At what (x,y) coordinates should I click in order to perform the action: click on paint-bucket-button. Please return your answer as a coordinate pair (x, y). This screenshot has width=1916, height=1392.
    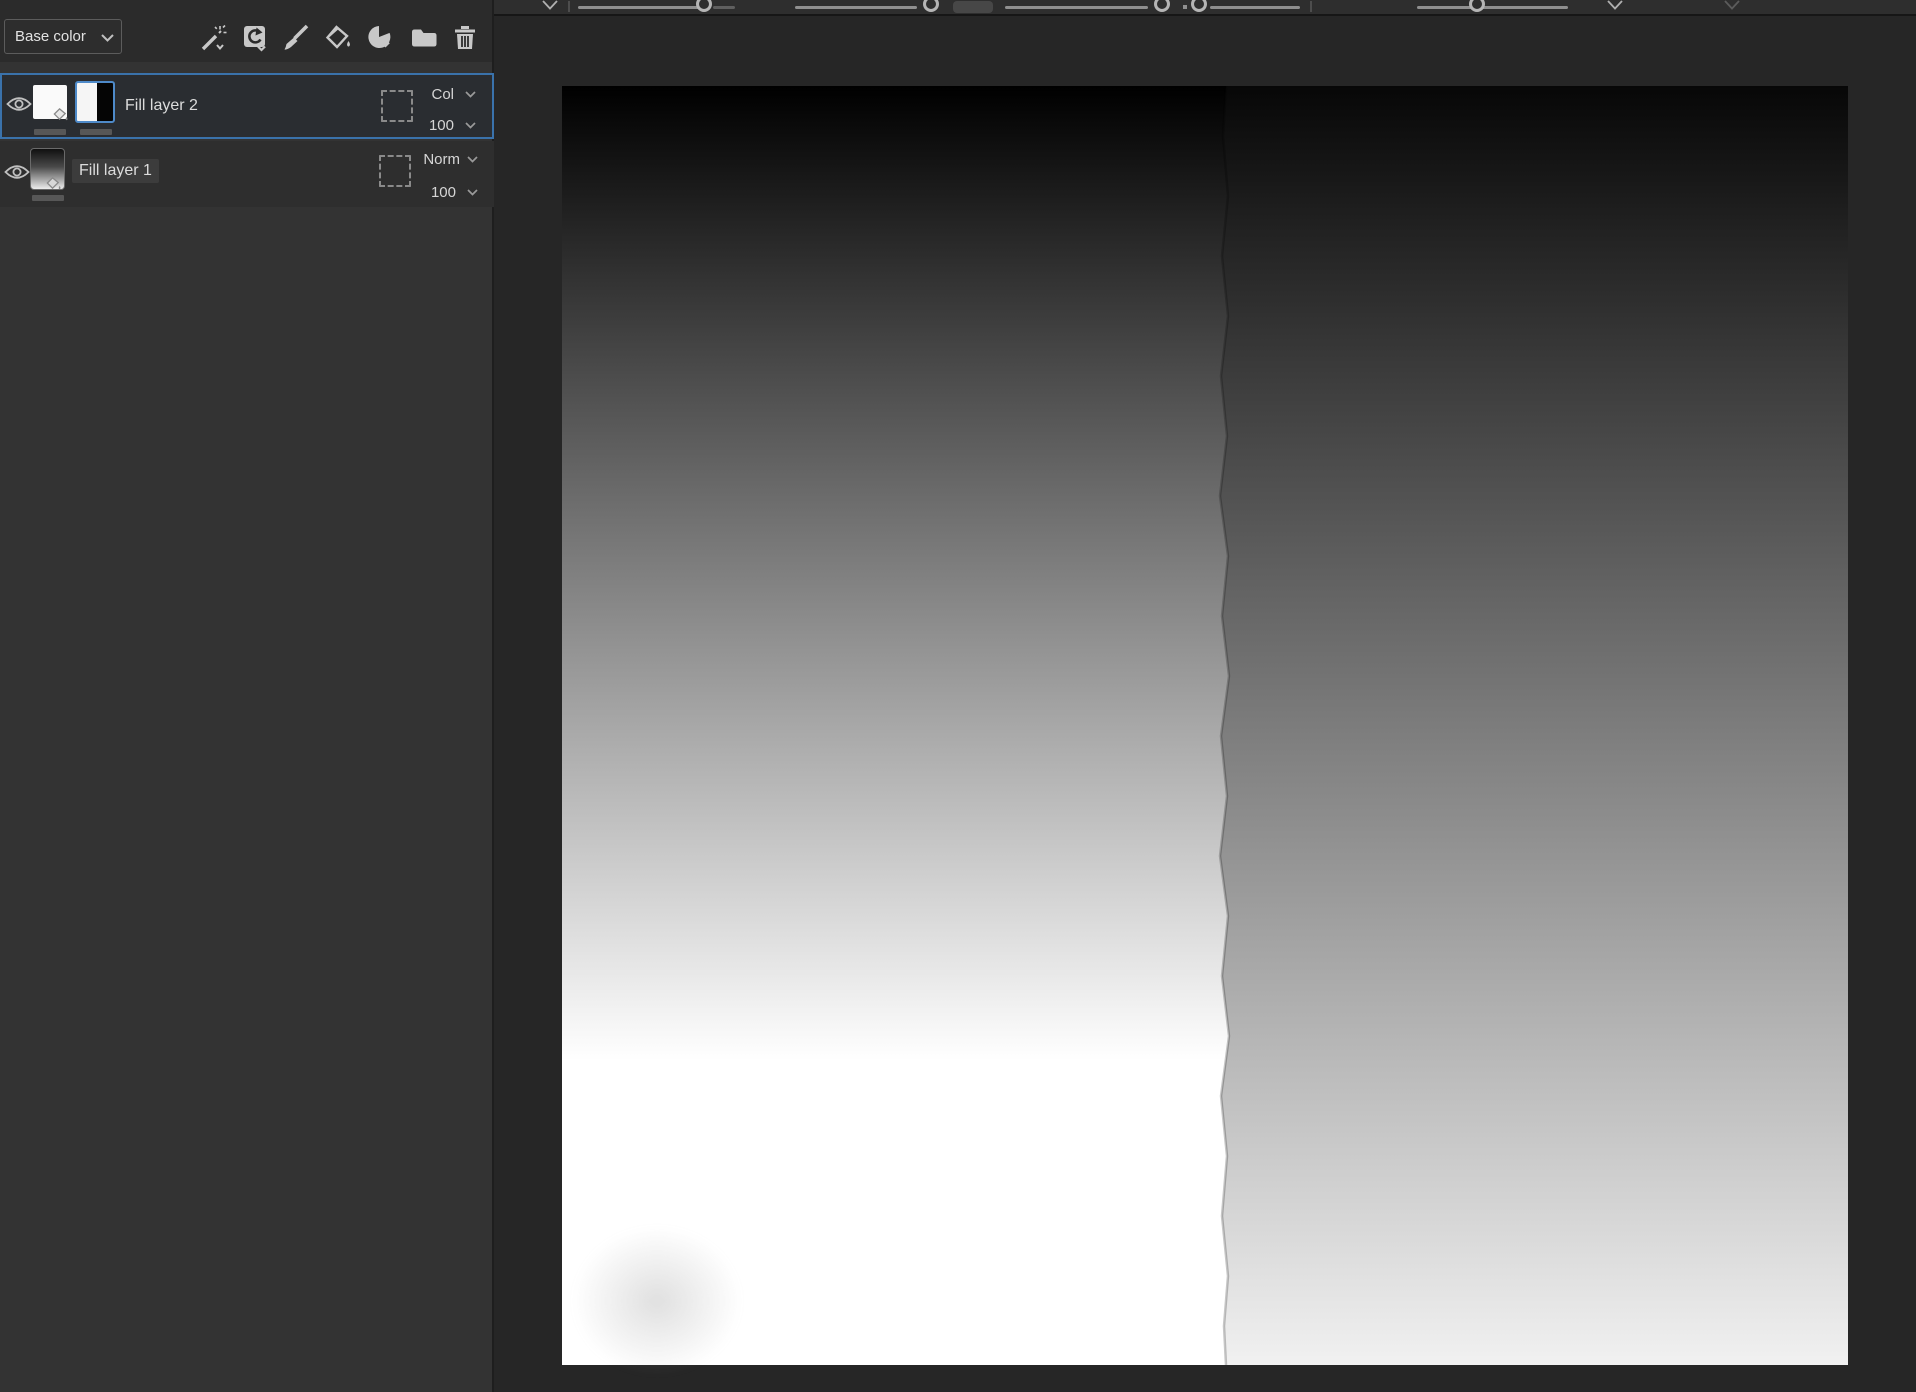
    Looking at the image, I should click on (338, 38).